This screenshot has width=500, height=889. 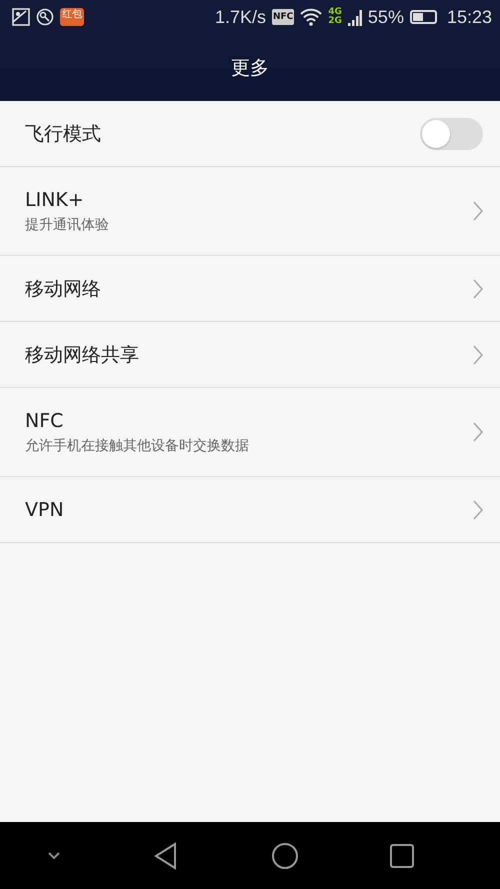 I want to click on row-title: VPN, so click(x=44, y=509).